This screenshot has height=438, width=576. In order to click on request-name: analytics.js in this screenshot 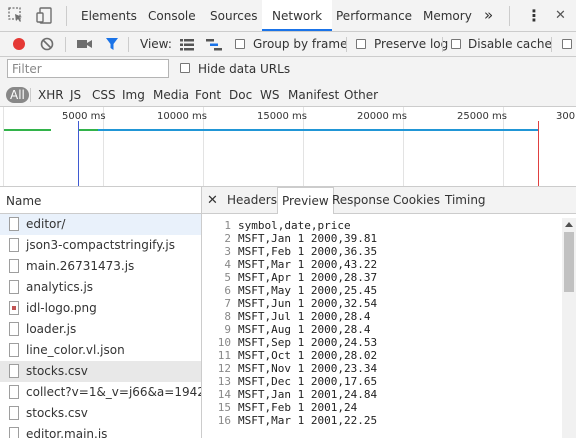, I will do `click(60, 287)`.